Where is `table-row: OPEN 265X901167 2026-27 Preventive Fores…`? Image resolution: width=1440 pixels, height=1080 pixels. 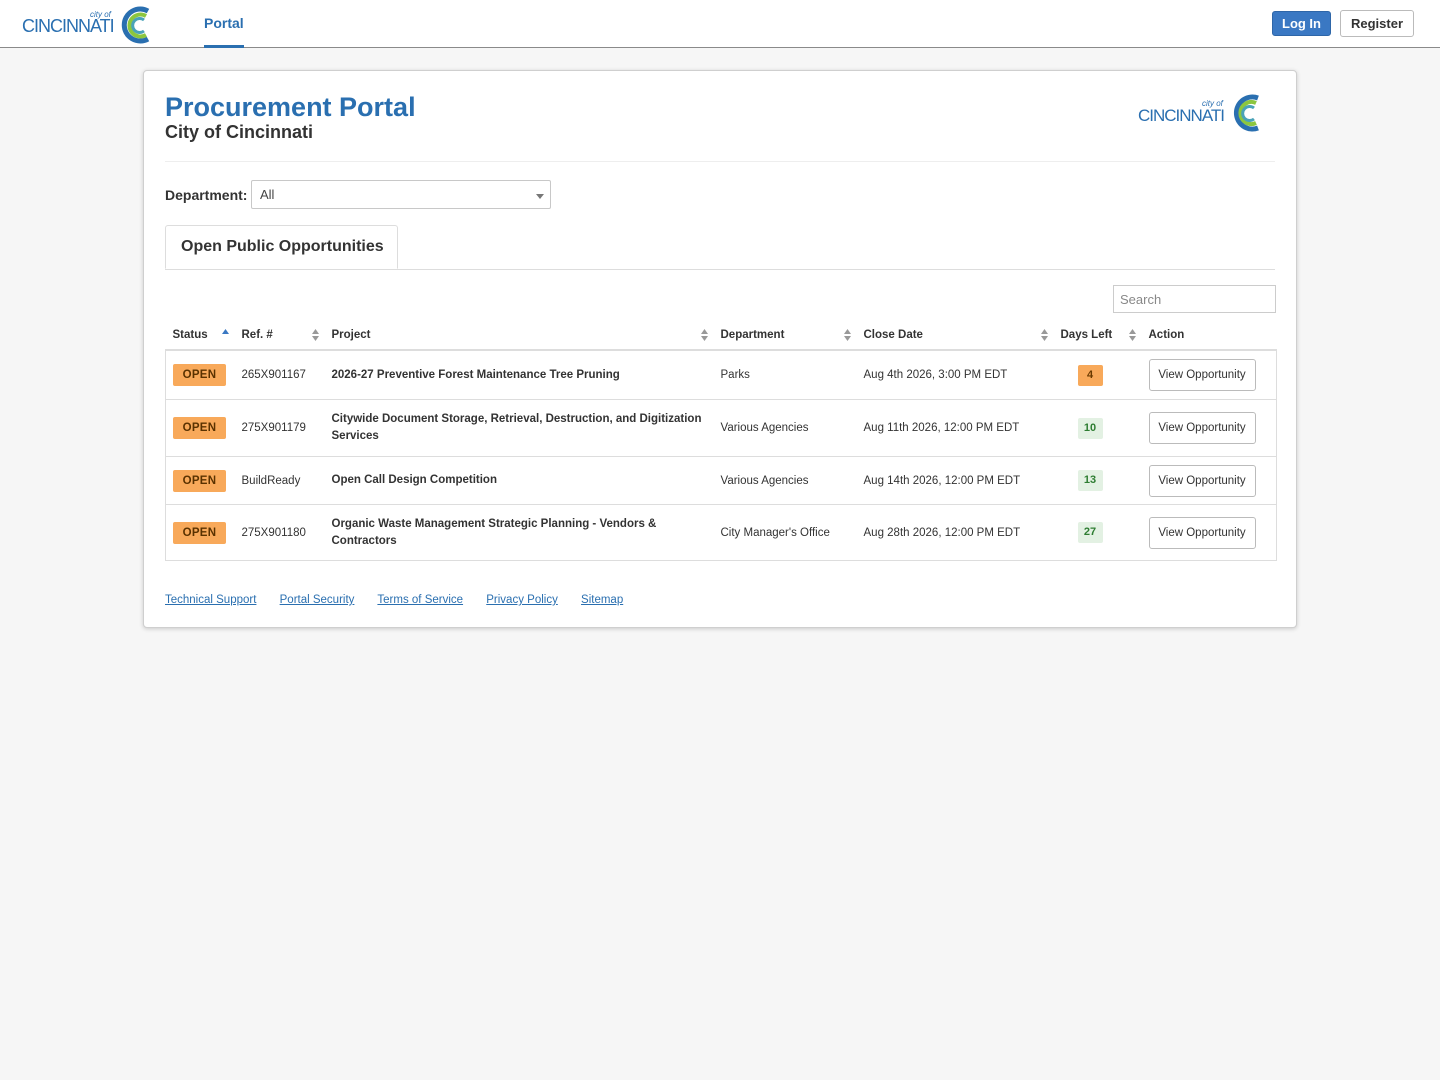
table-row: OPEN 265X901167 2026-27 Preventive Fores… is located at coordinates (721, 375).